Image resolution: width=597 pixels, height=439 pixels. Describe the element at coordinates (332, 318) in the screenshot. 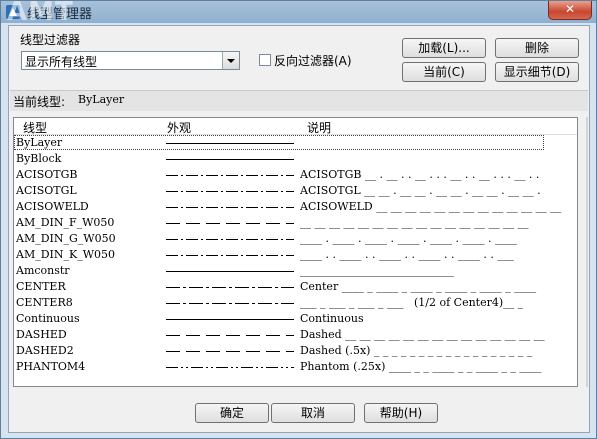

I see `linetype-description: Continuous` at that location.